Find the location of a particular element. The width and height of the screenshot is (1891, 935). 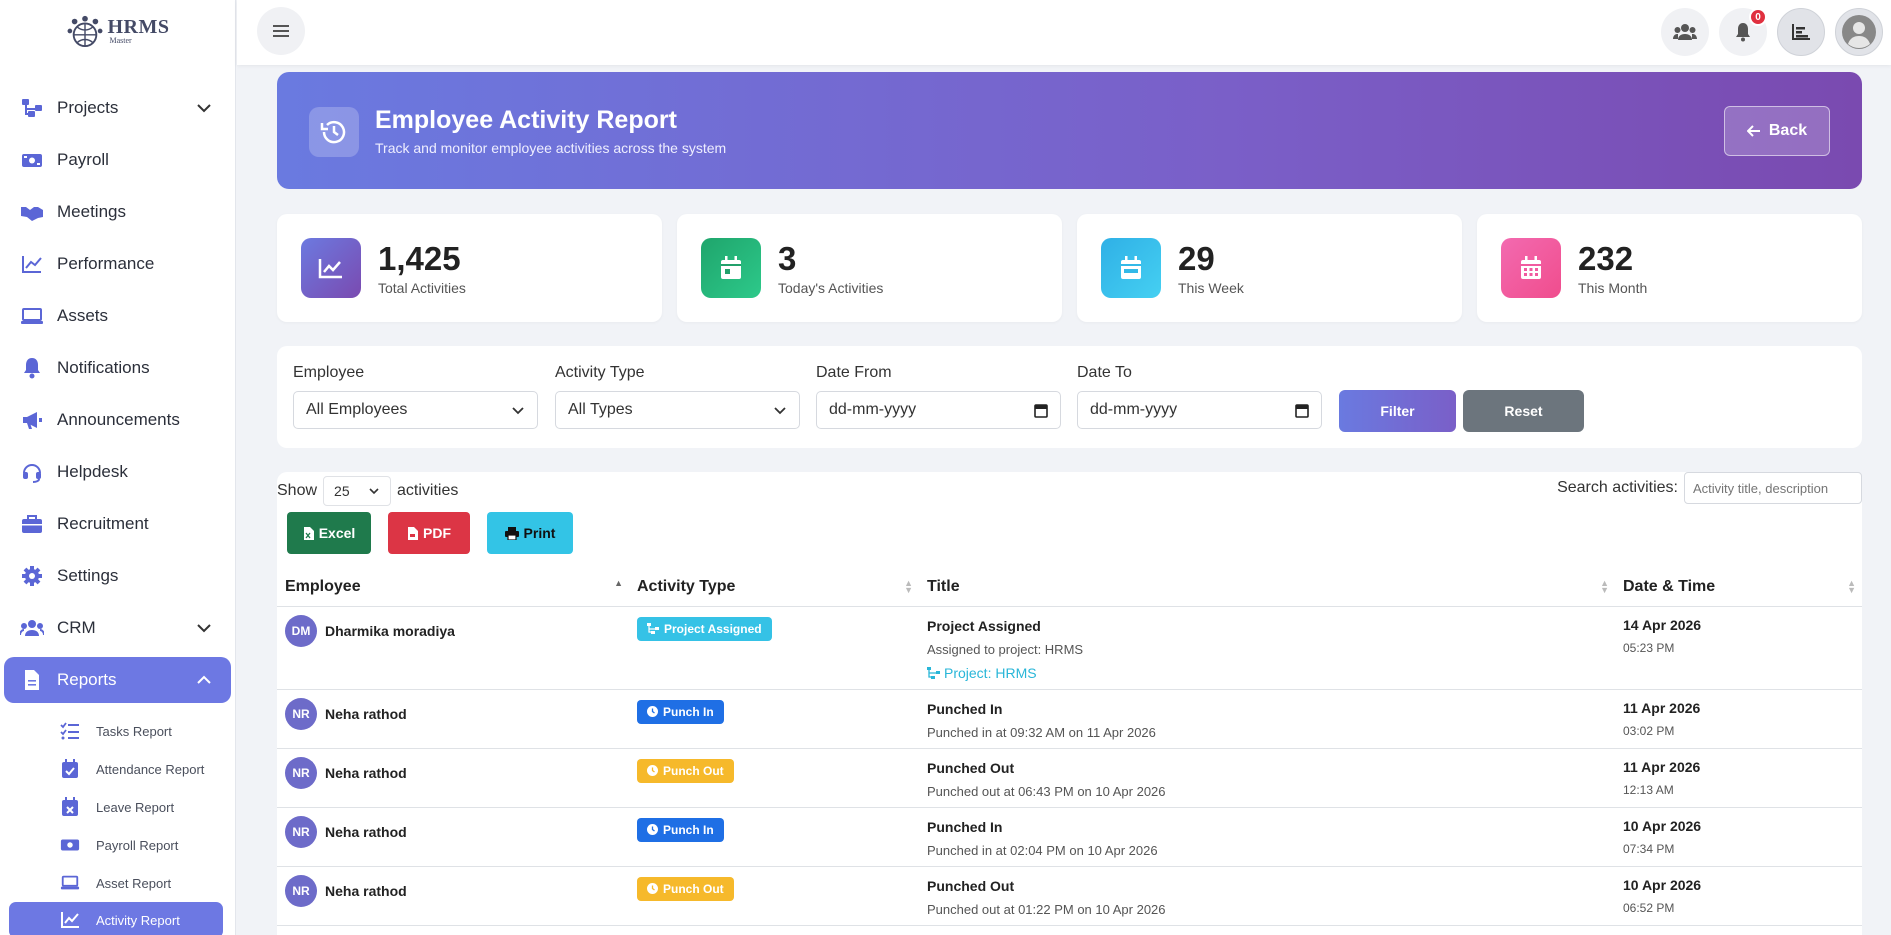

sidebar-subitem-asset-report: Asset Report is located at coordinates (117, 883).